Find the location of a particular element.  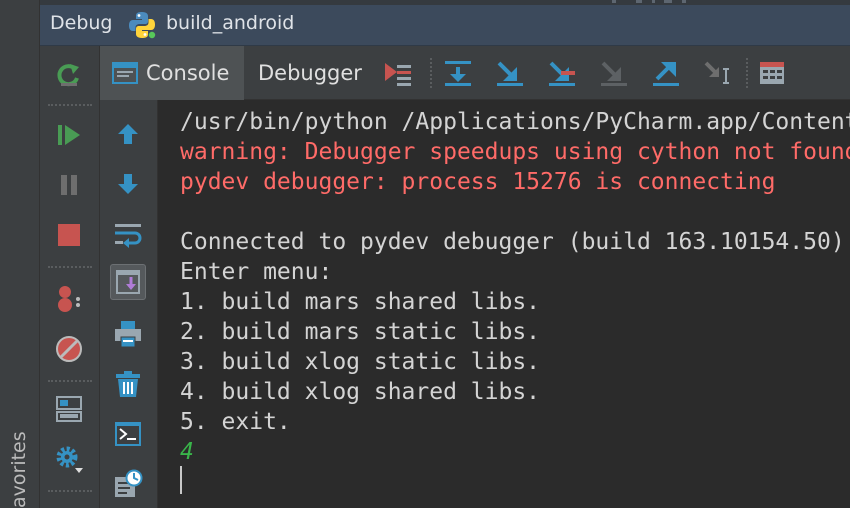

soft-wrap-icon is located at coordinates (128, 236).